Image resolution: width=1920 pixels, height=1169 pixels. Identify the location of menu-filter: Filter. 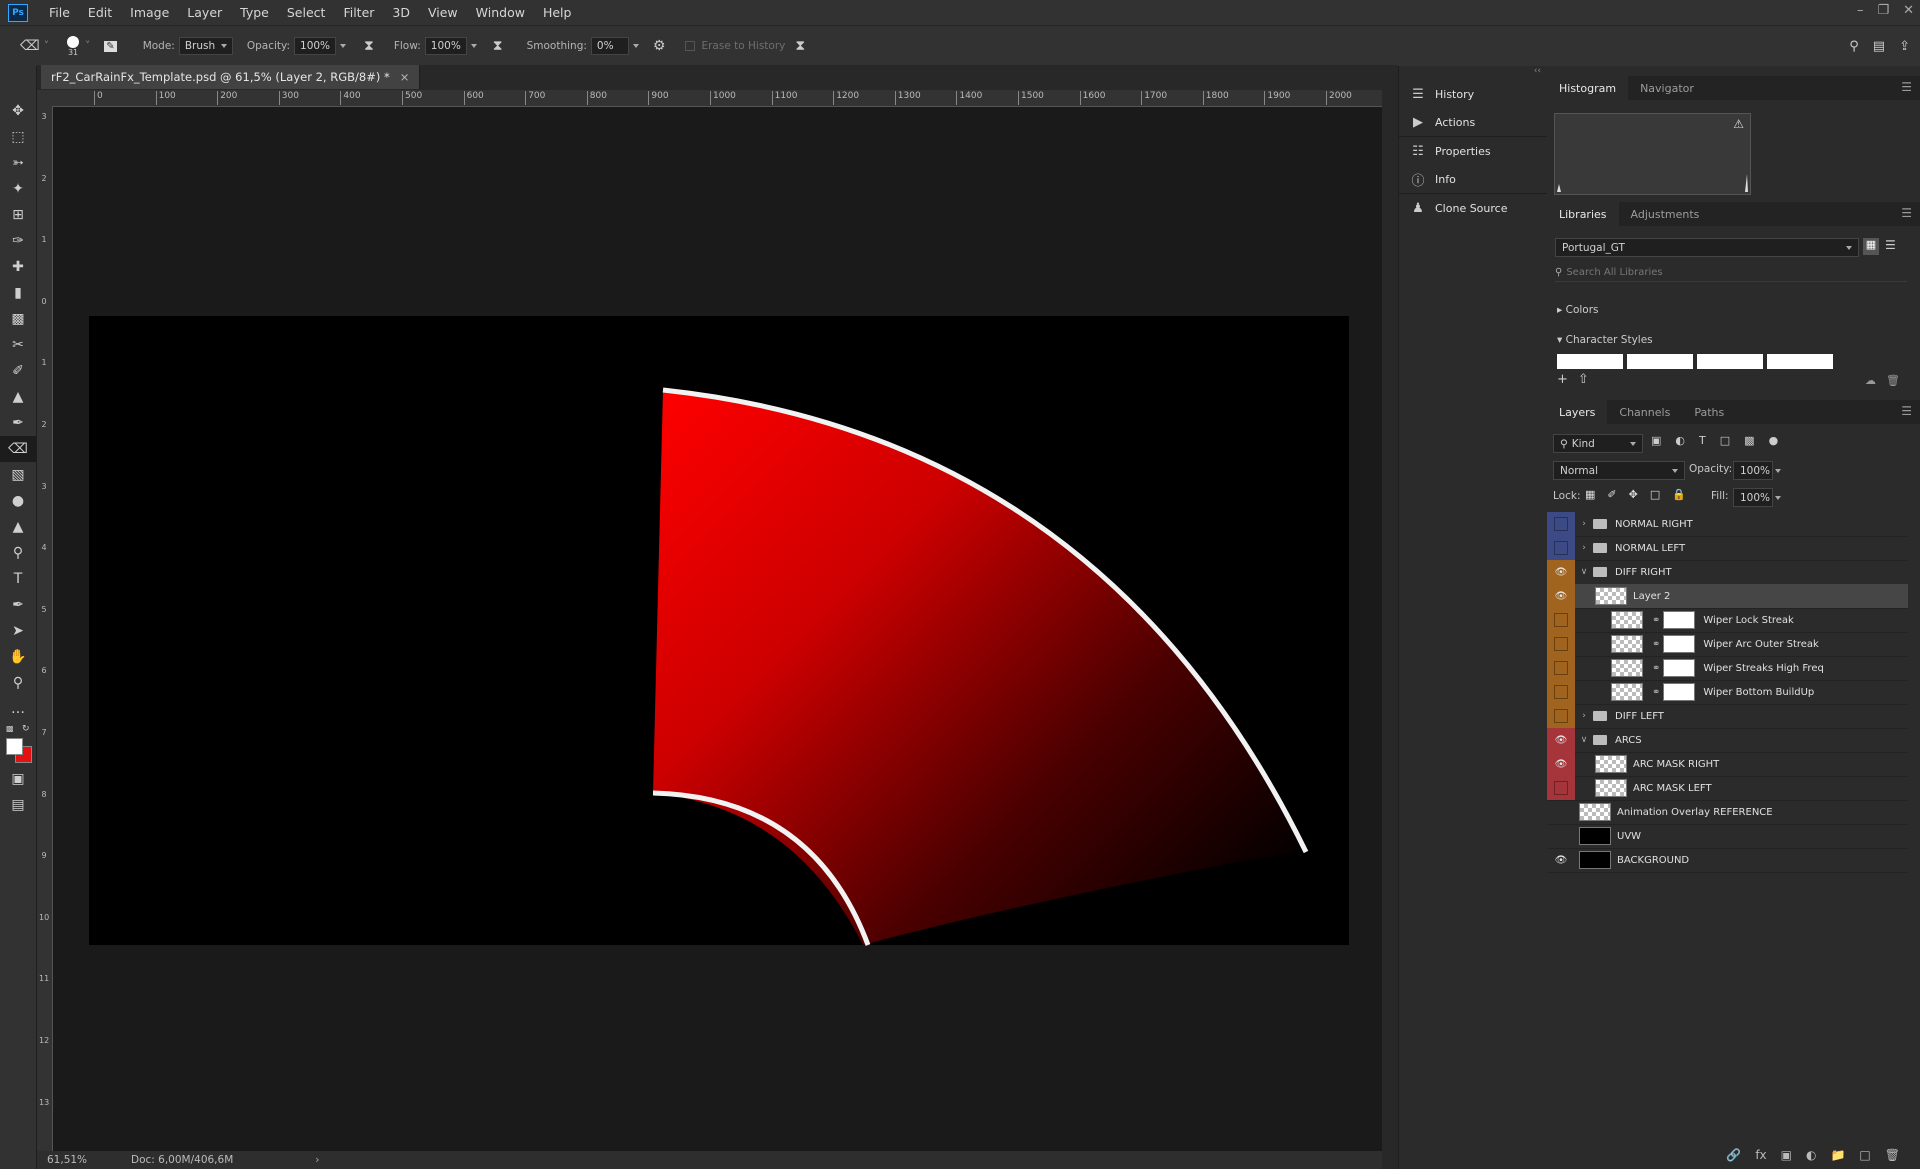
(358, 12).